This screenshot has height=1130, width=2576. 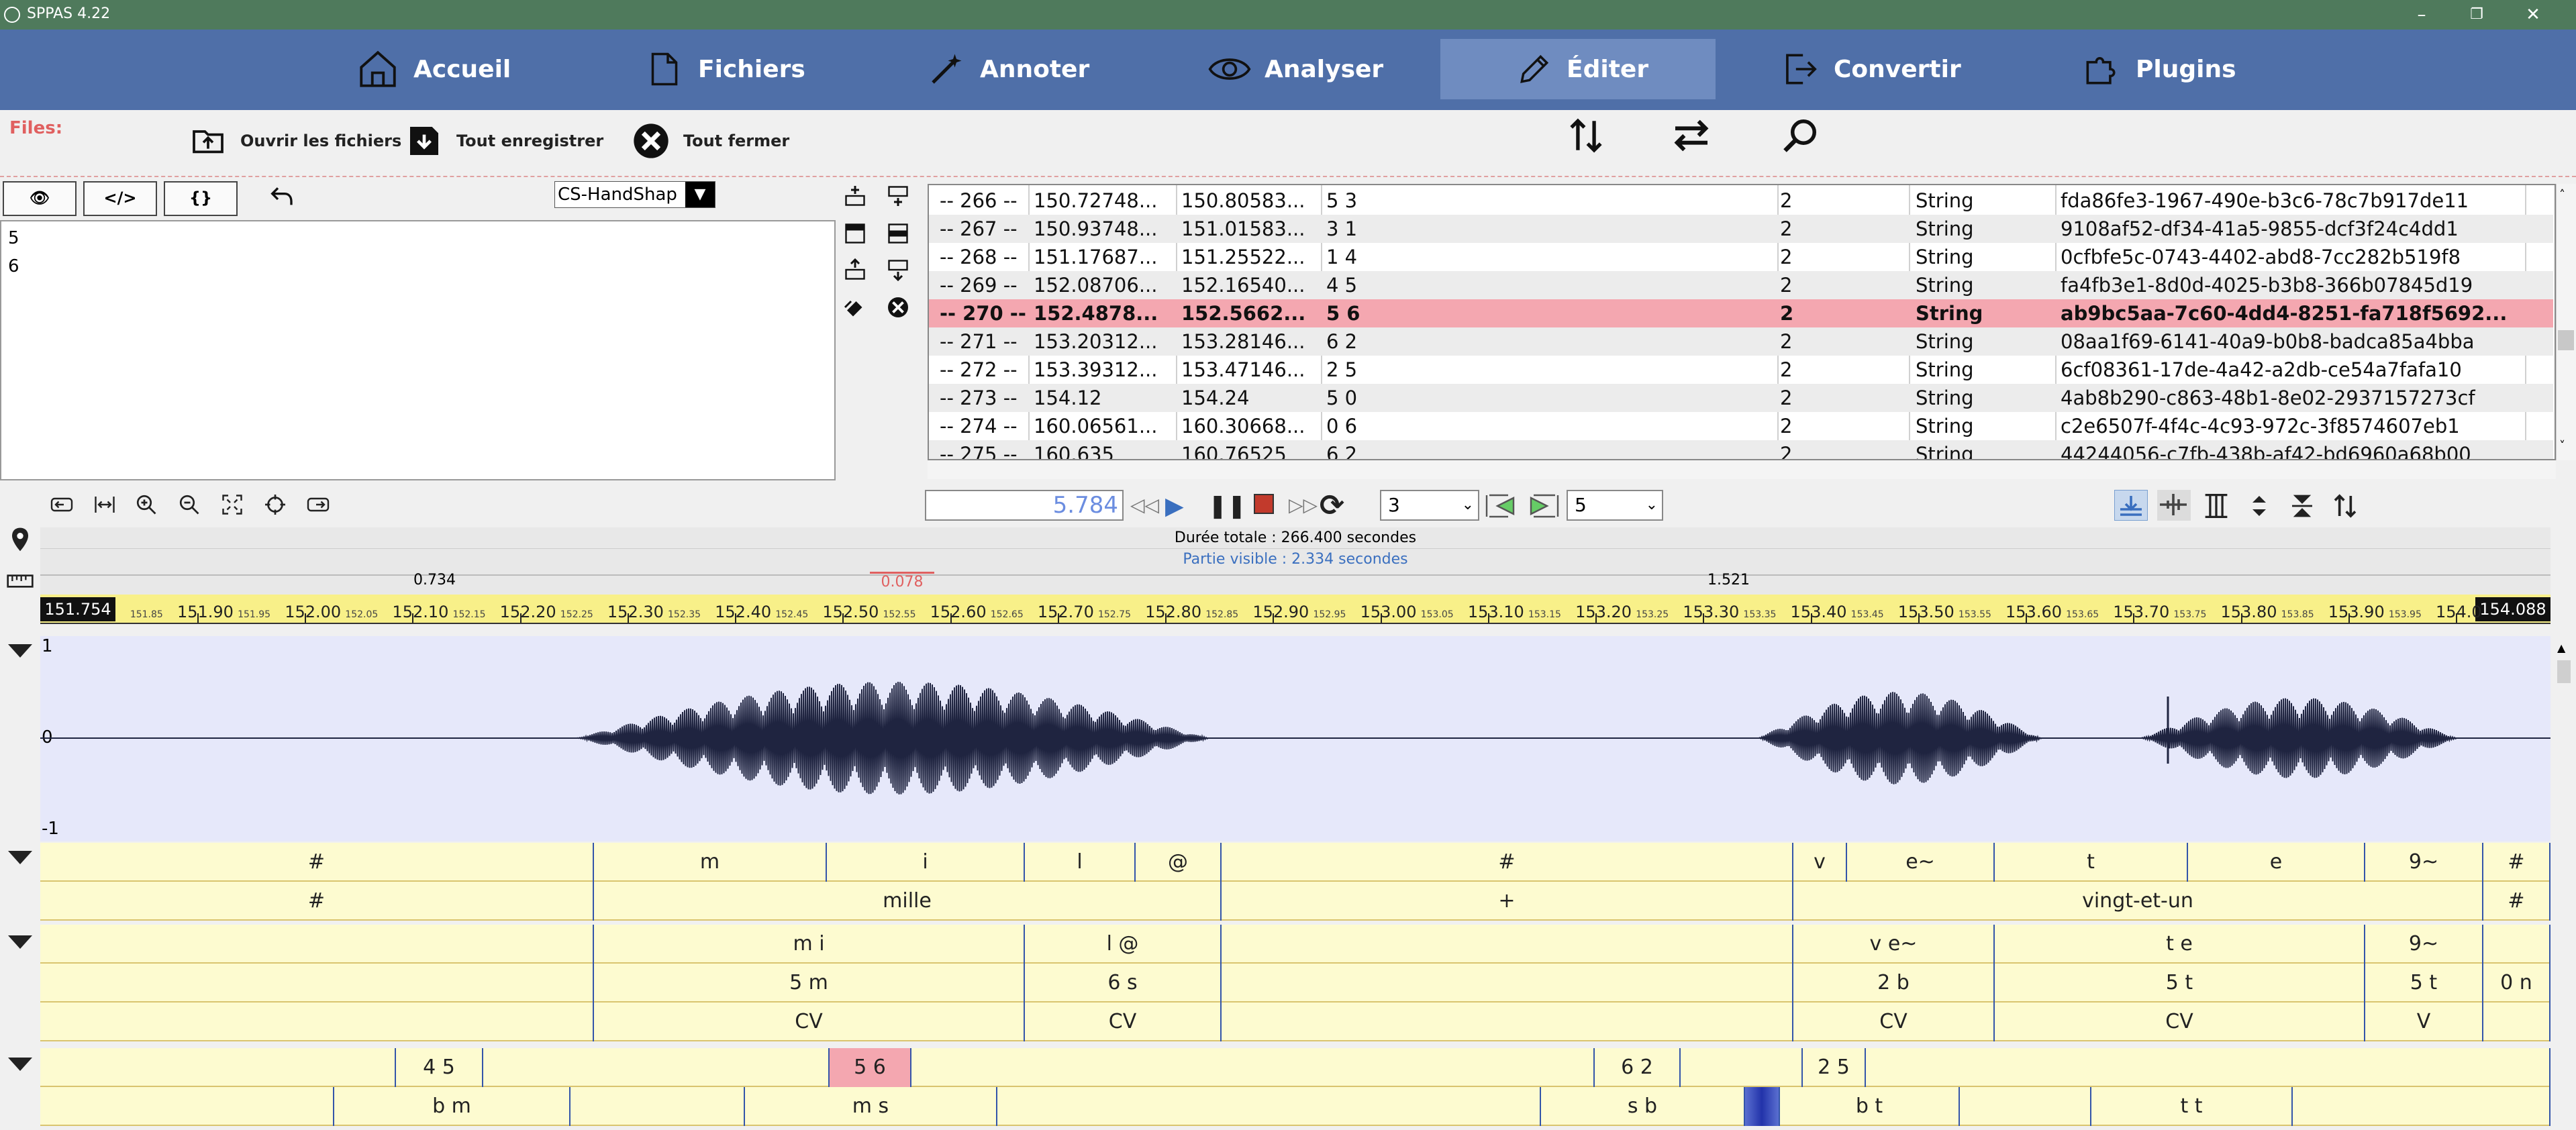 What do you see at coordinates (710, 863) in the screenshot?
I see `tier-annotation: m` at bounding box center [710, 863].